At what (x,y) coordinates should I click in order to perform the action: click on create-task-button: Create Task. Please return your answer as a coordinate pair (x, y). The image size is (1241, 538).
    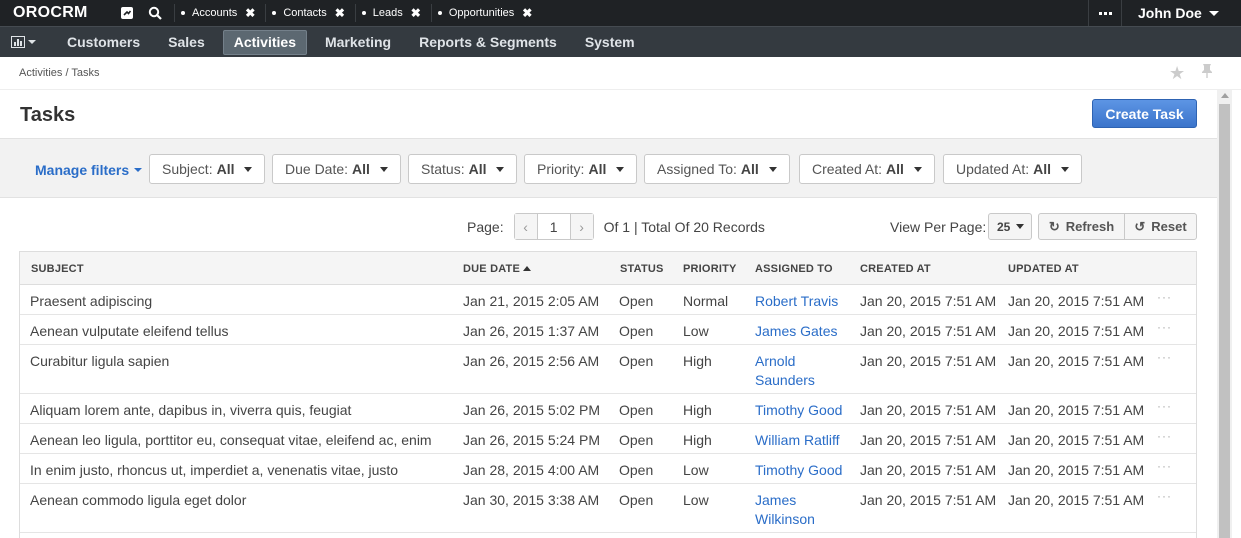
    Looking at the image, I should click on (1144, 113).